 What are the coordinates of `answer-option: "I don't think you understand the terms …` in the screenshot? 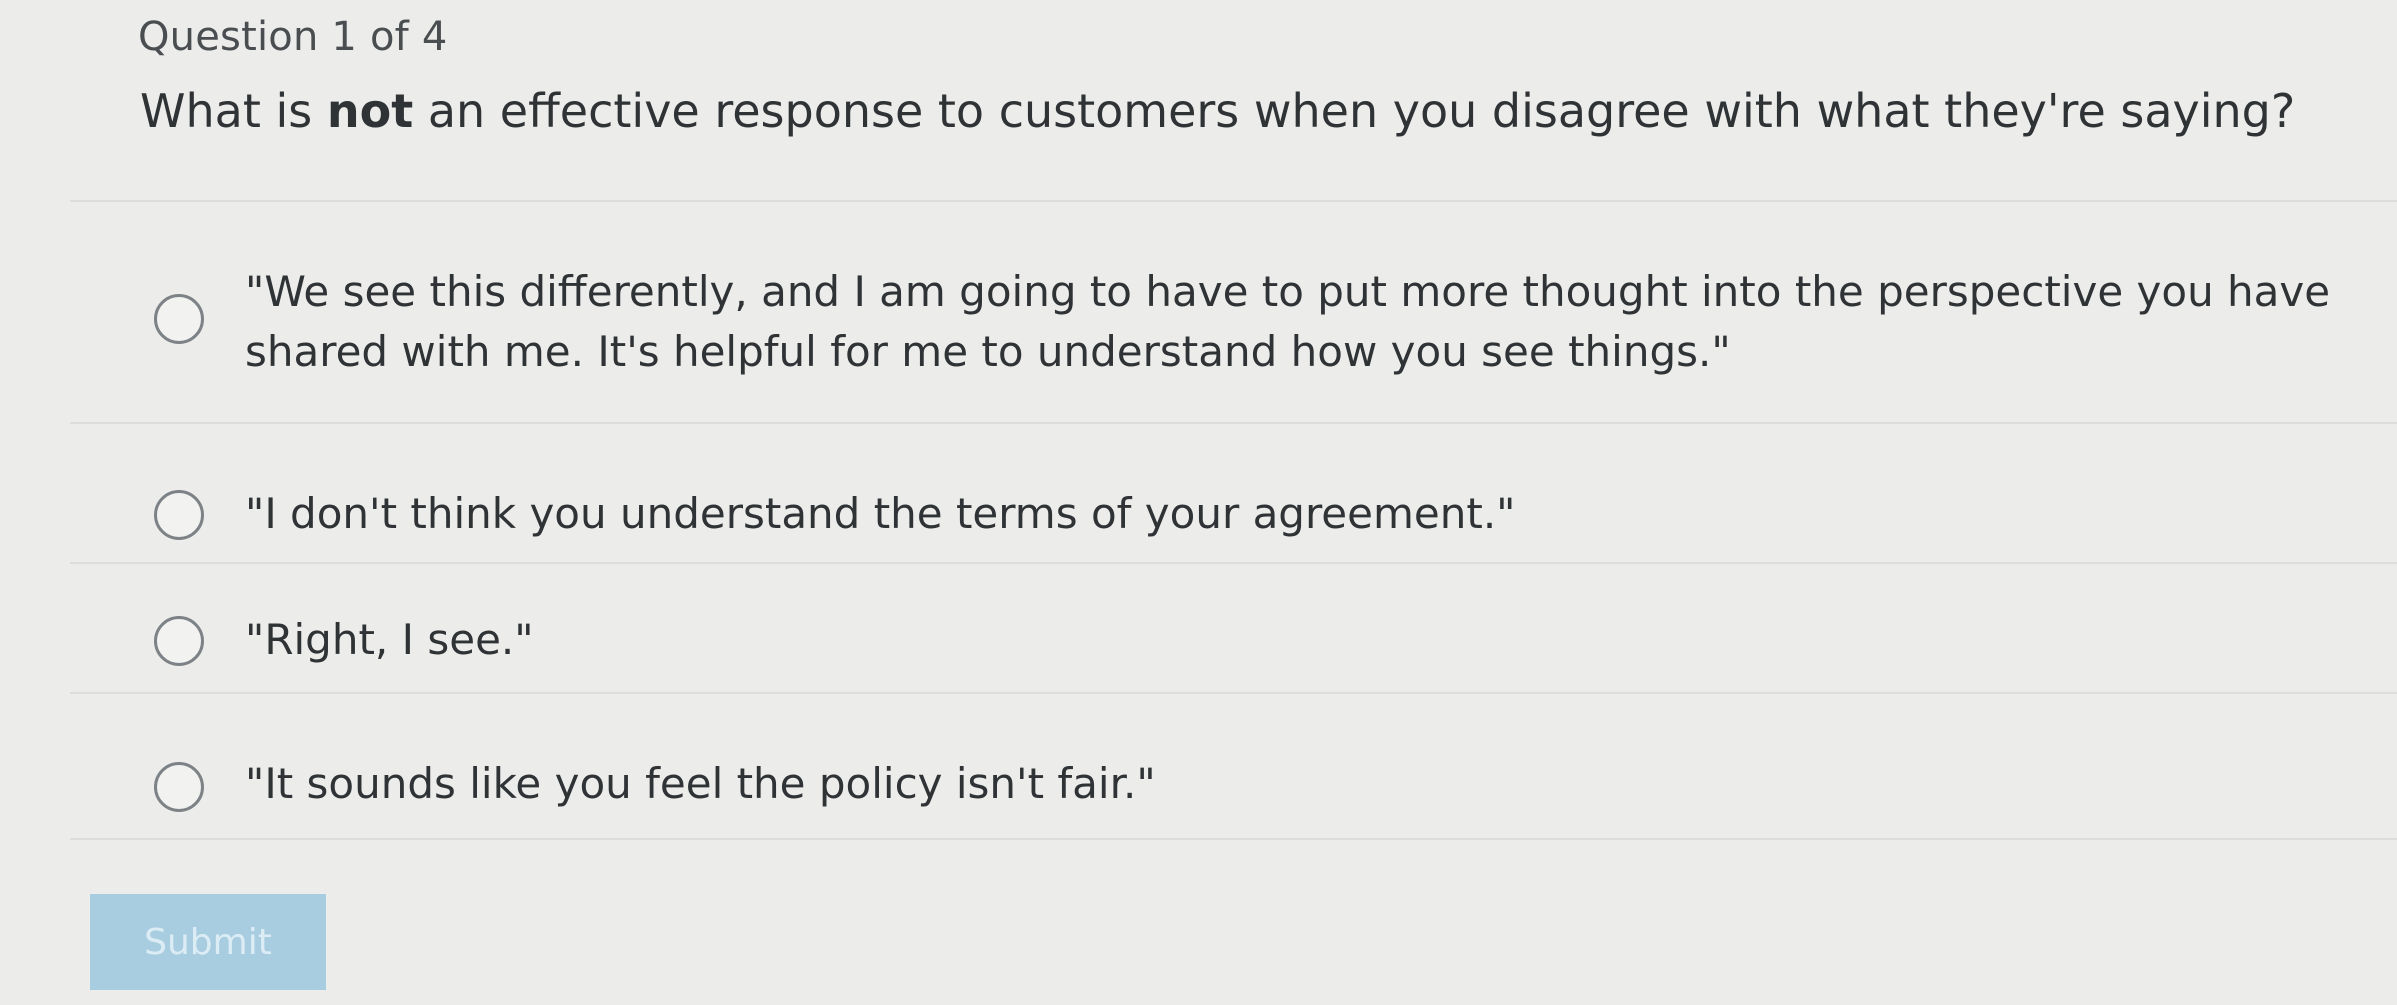 It's located at (1233, 492).